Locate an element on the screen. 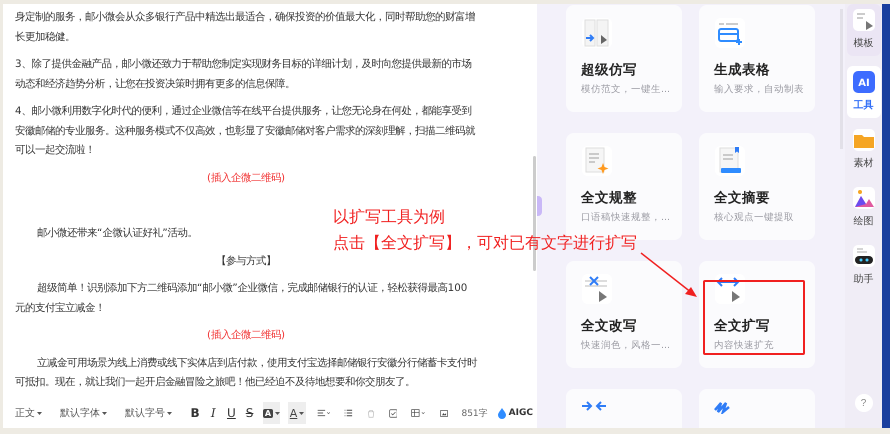  highlight-button: A is located at coordinates (271, 413).